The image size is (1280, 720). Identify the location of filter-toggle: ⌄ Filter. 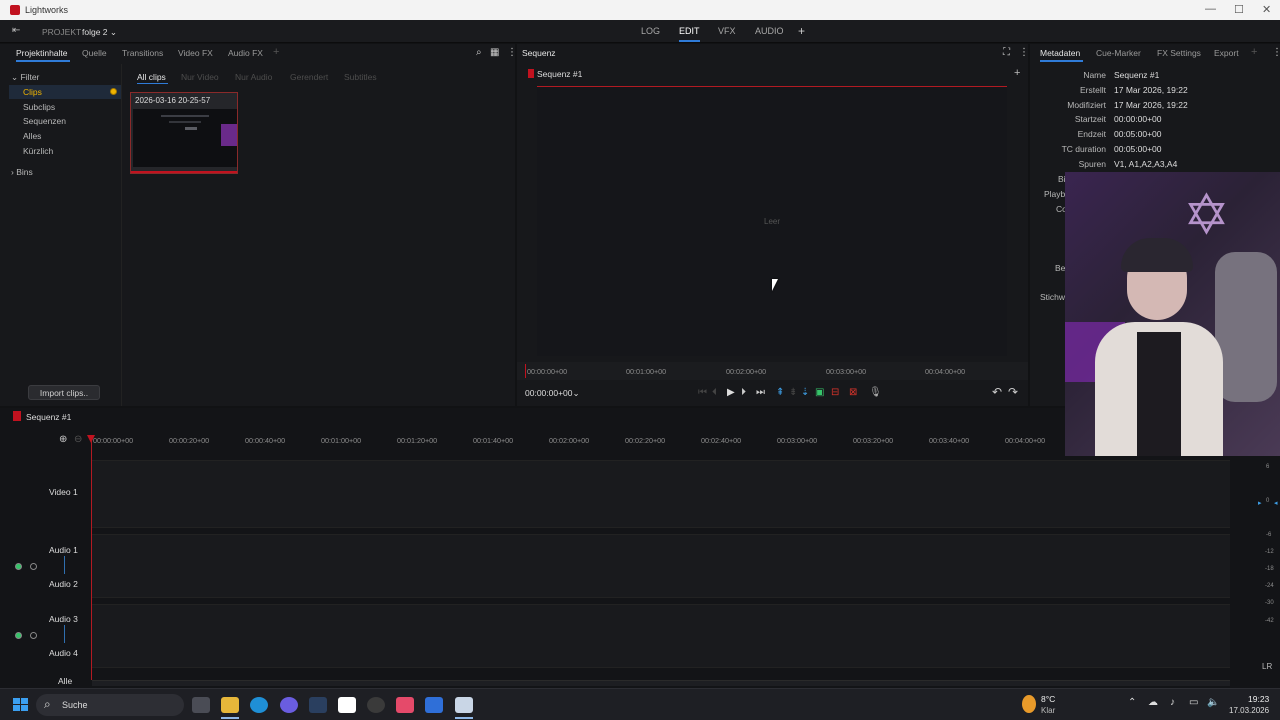
(25, 77).